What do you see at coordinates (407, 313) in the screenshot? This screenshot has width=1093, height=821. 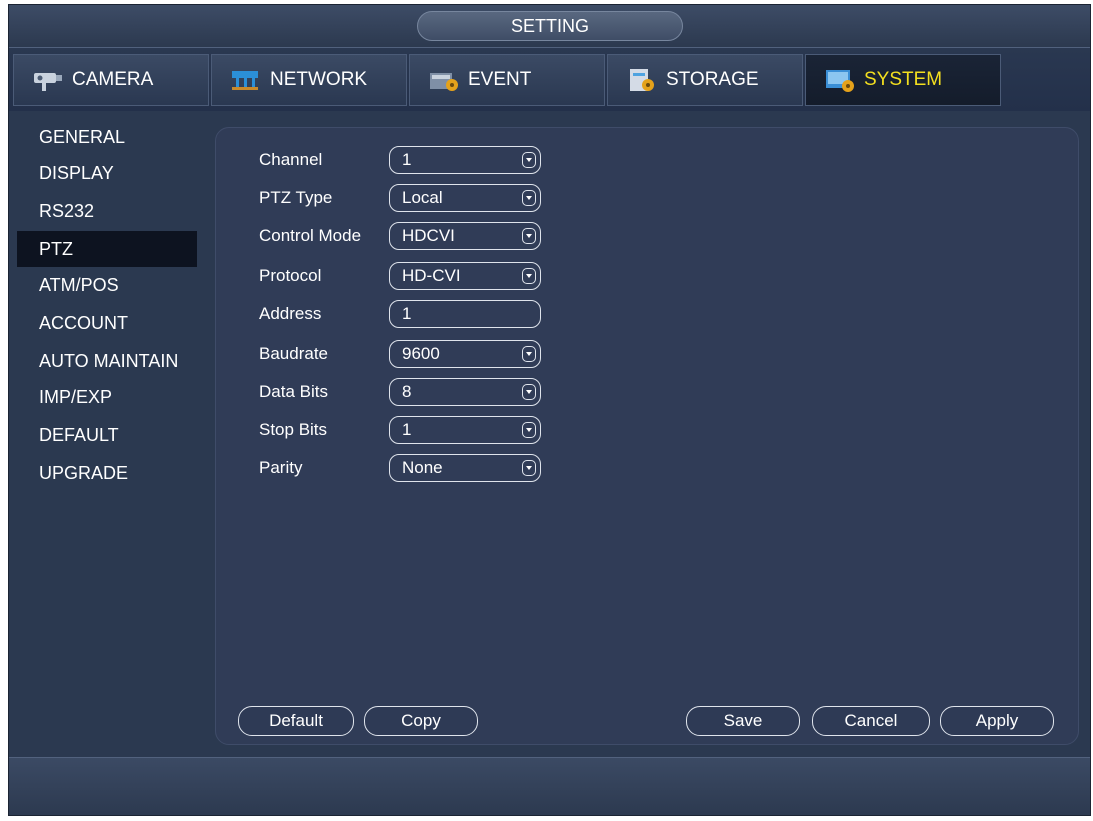 I see `address-value: 1` at bounding box center [407, 313].